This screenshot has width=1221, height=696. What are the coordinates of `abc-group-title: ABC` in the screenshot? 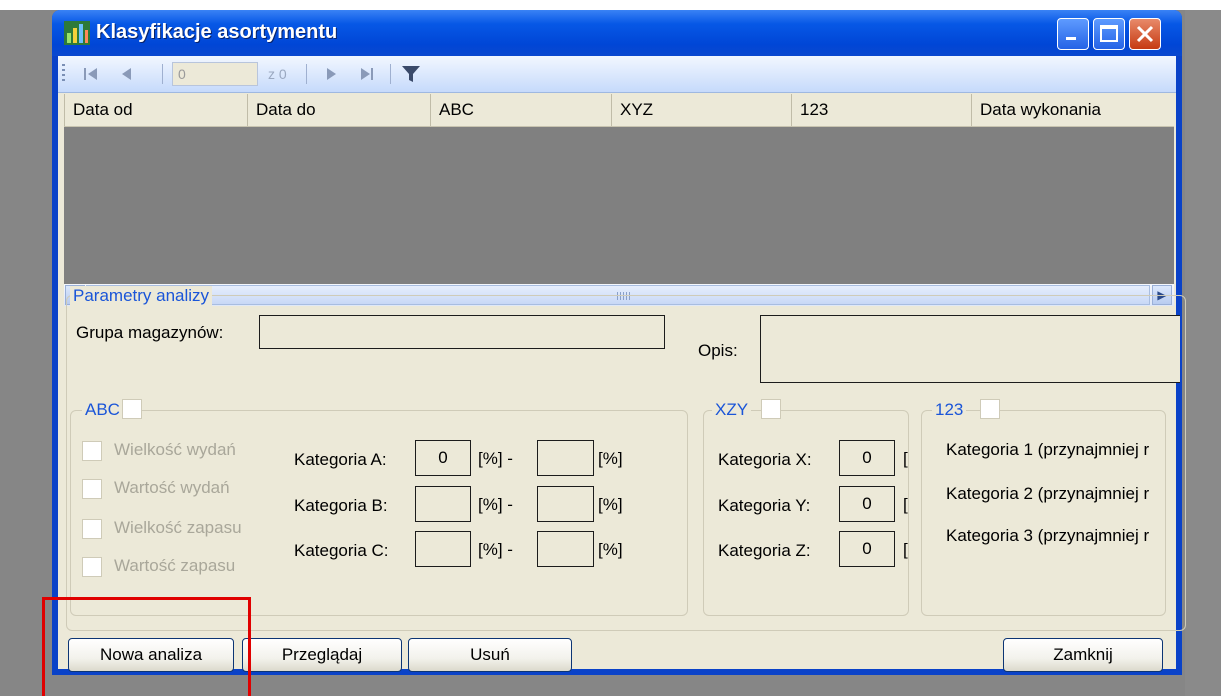 It's located at (102, 410).